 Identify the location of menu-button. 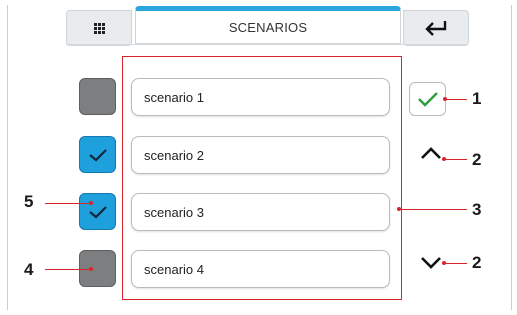
(99, 28).